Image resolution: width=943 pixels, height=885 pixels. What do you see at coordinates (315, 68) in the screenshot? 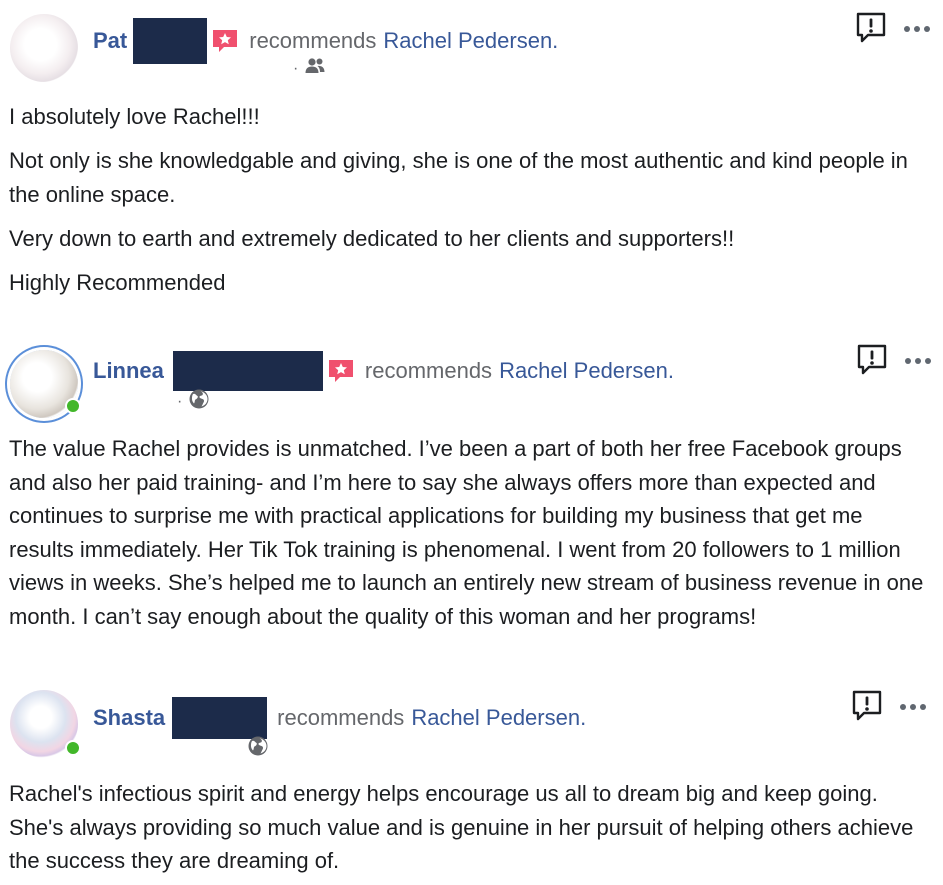
I see `friends-icon` at bounding box center [315, 68].